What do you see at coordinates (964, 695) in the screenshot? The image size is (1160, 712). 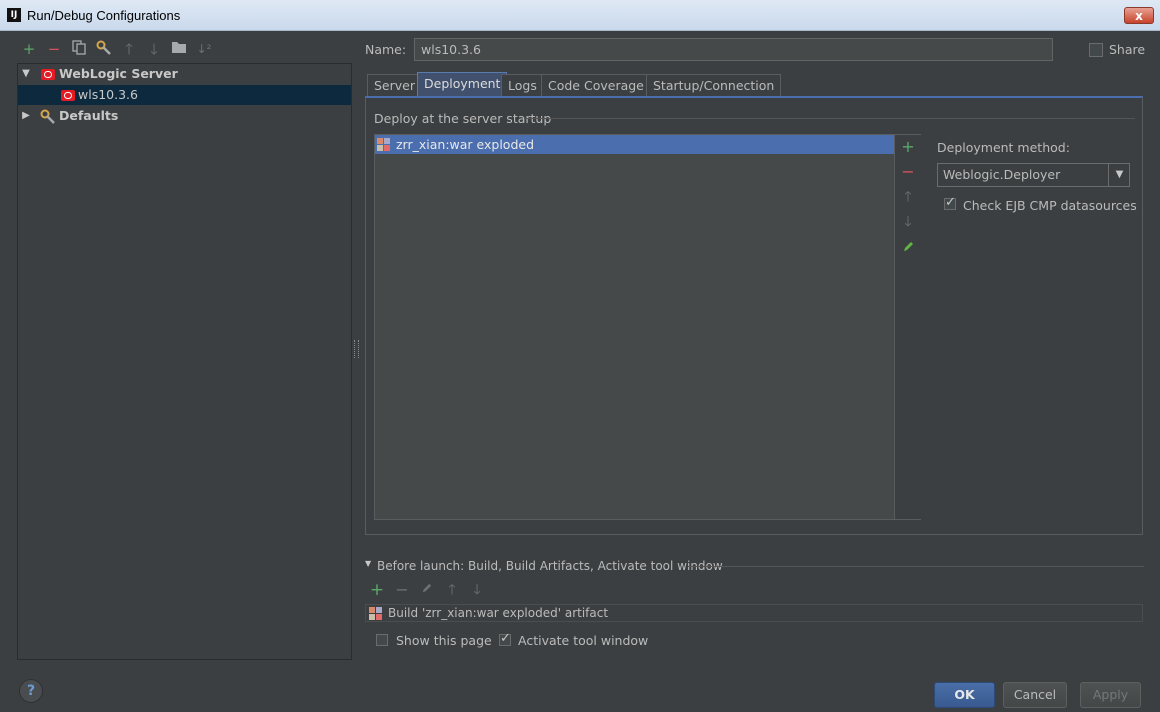 I see `ok-button: OK` at bounding box center [964, 695].